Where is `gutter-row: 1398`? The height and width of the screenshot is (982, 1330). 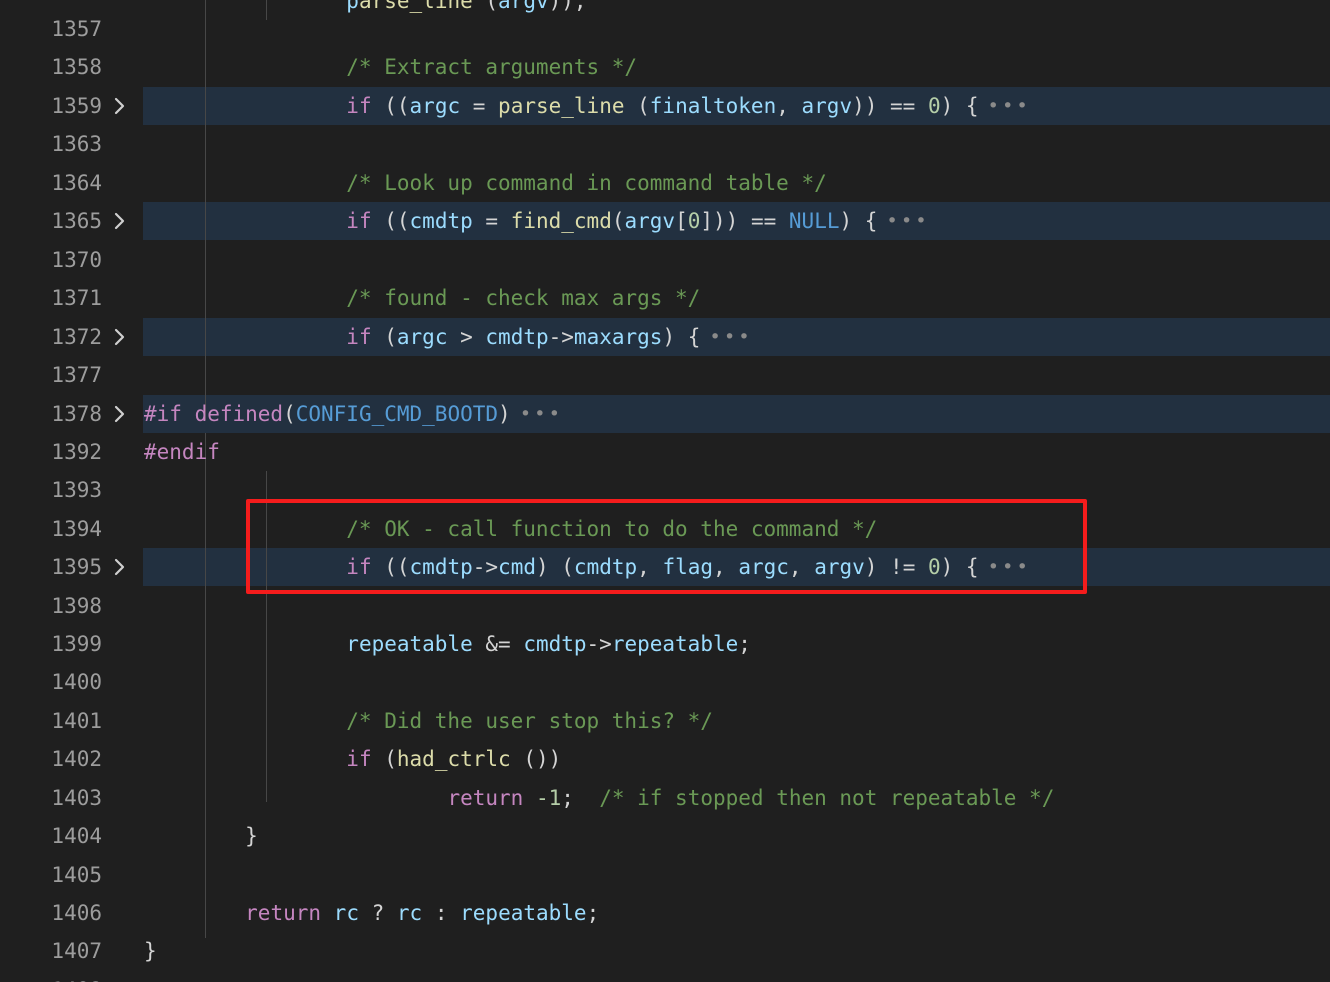 gutter-row: 1398 is located at coordinates (71, 606).